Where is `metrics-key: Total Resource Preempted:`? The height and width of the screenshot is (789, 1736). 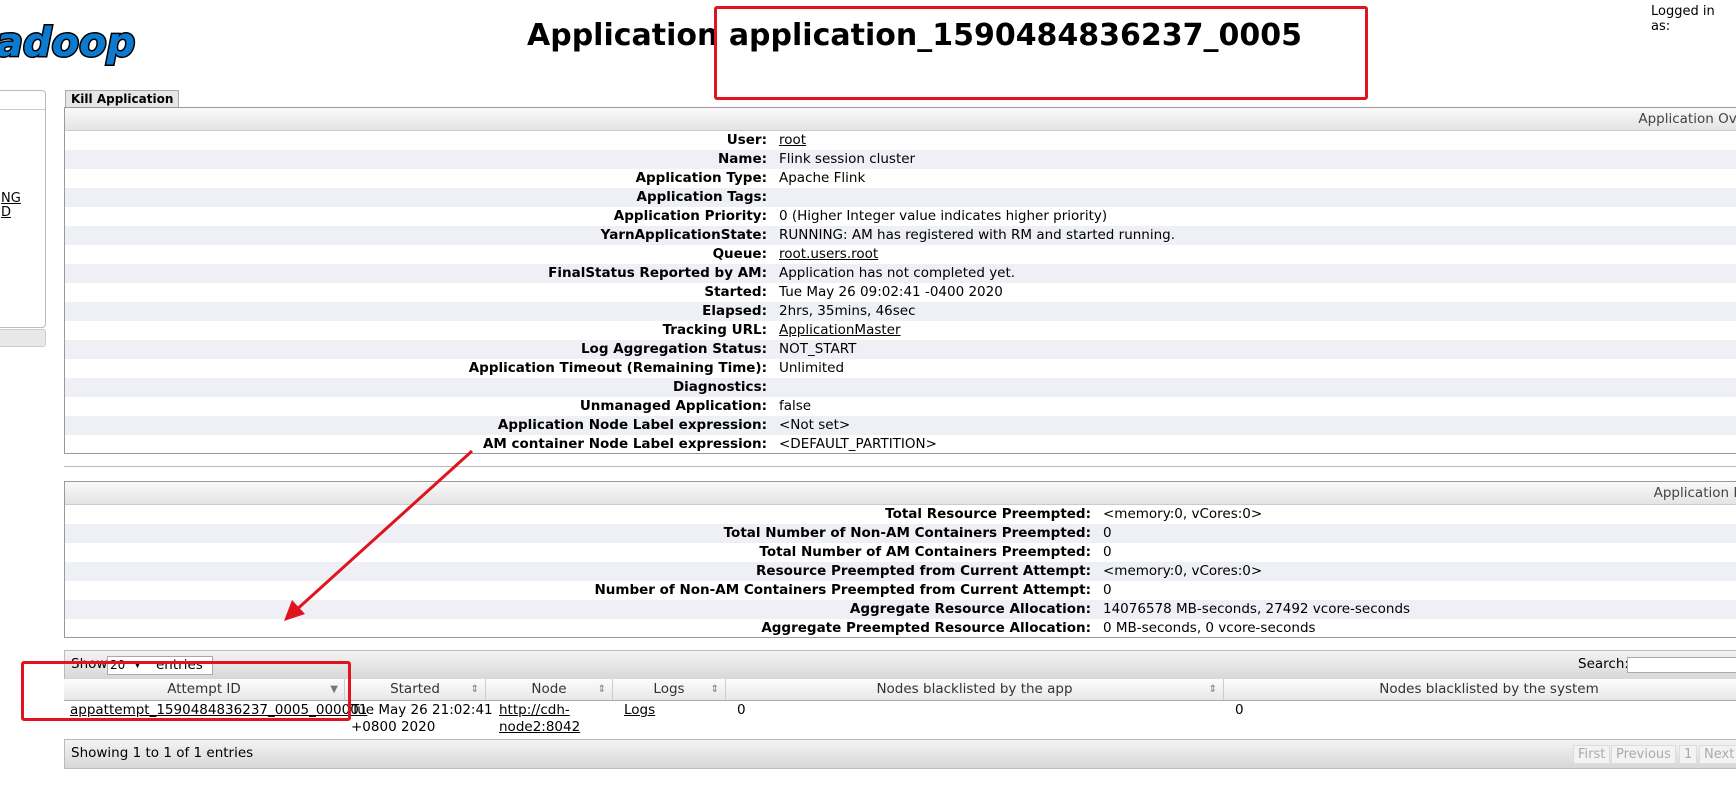
metrics-key: Total Resource Preempted: is located at coordinates (988, 514).